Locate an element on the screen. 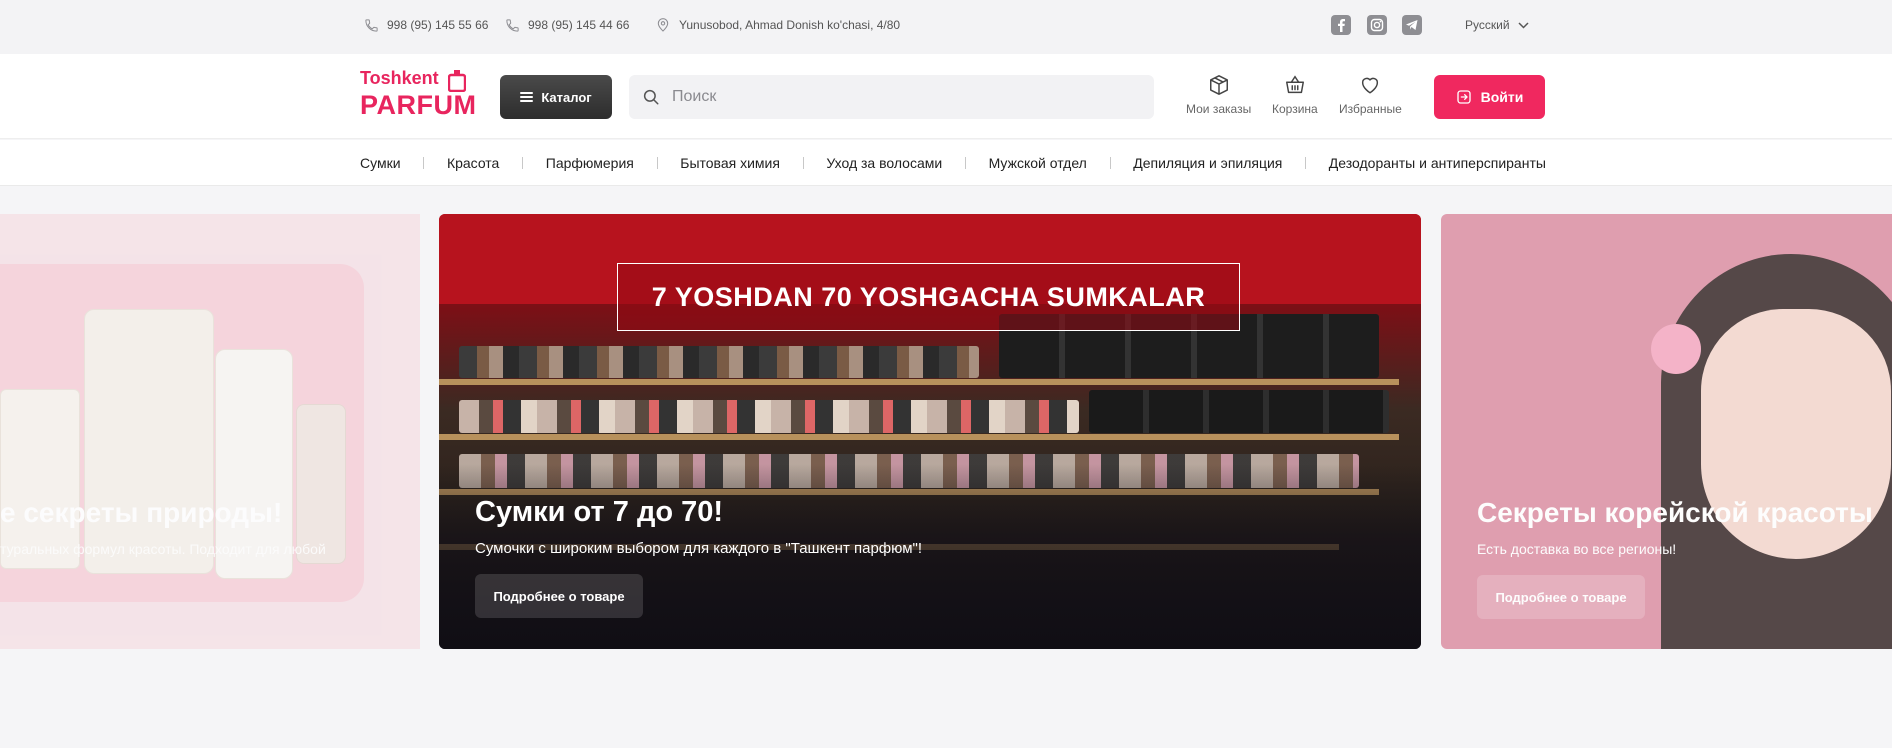  location-icon is located at coordinates (663, 25).